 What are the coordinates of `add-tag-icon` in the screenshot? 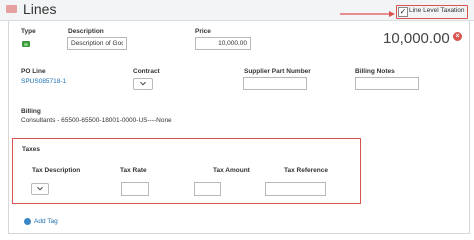 It's located at (27, 221).